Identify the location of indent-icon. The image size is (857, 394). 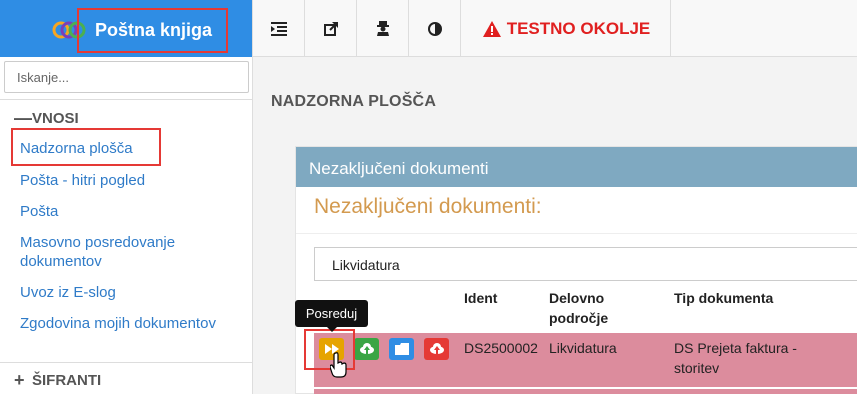
(278, 28).